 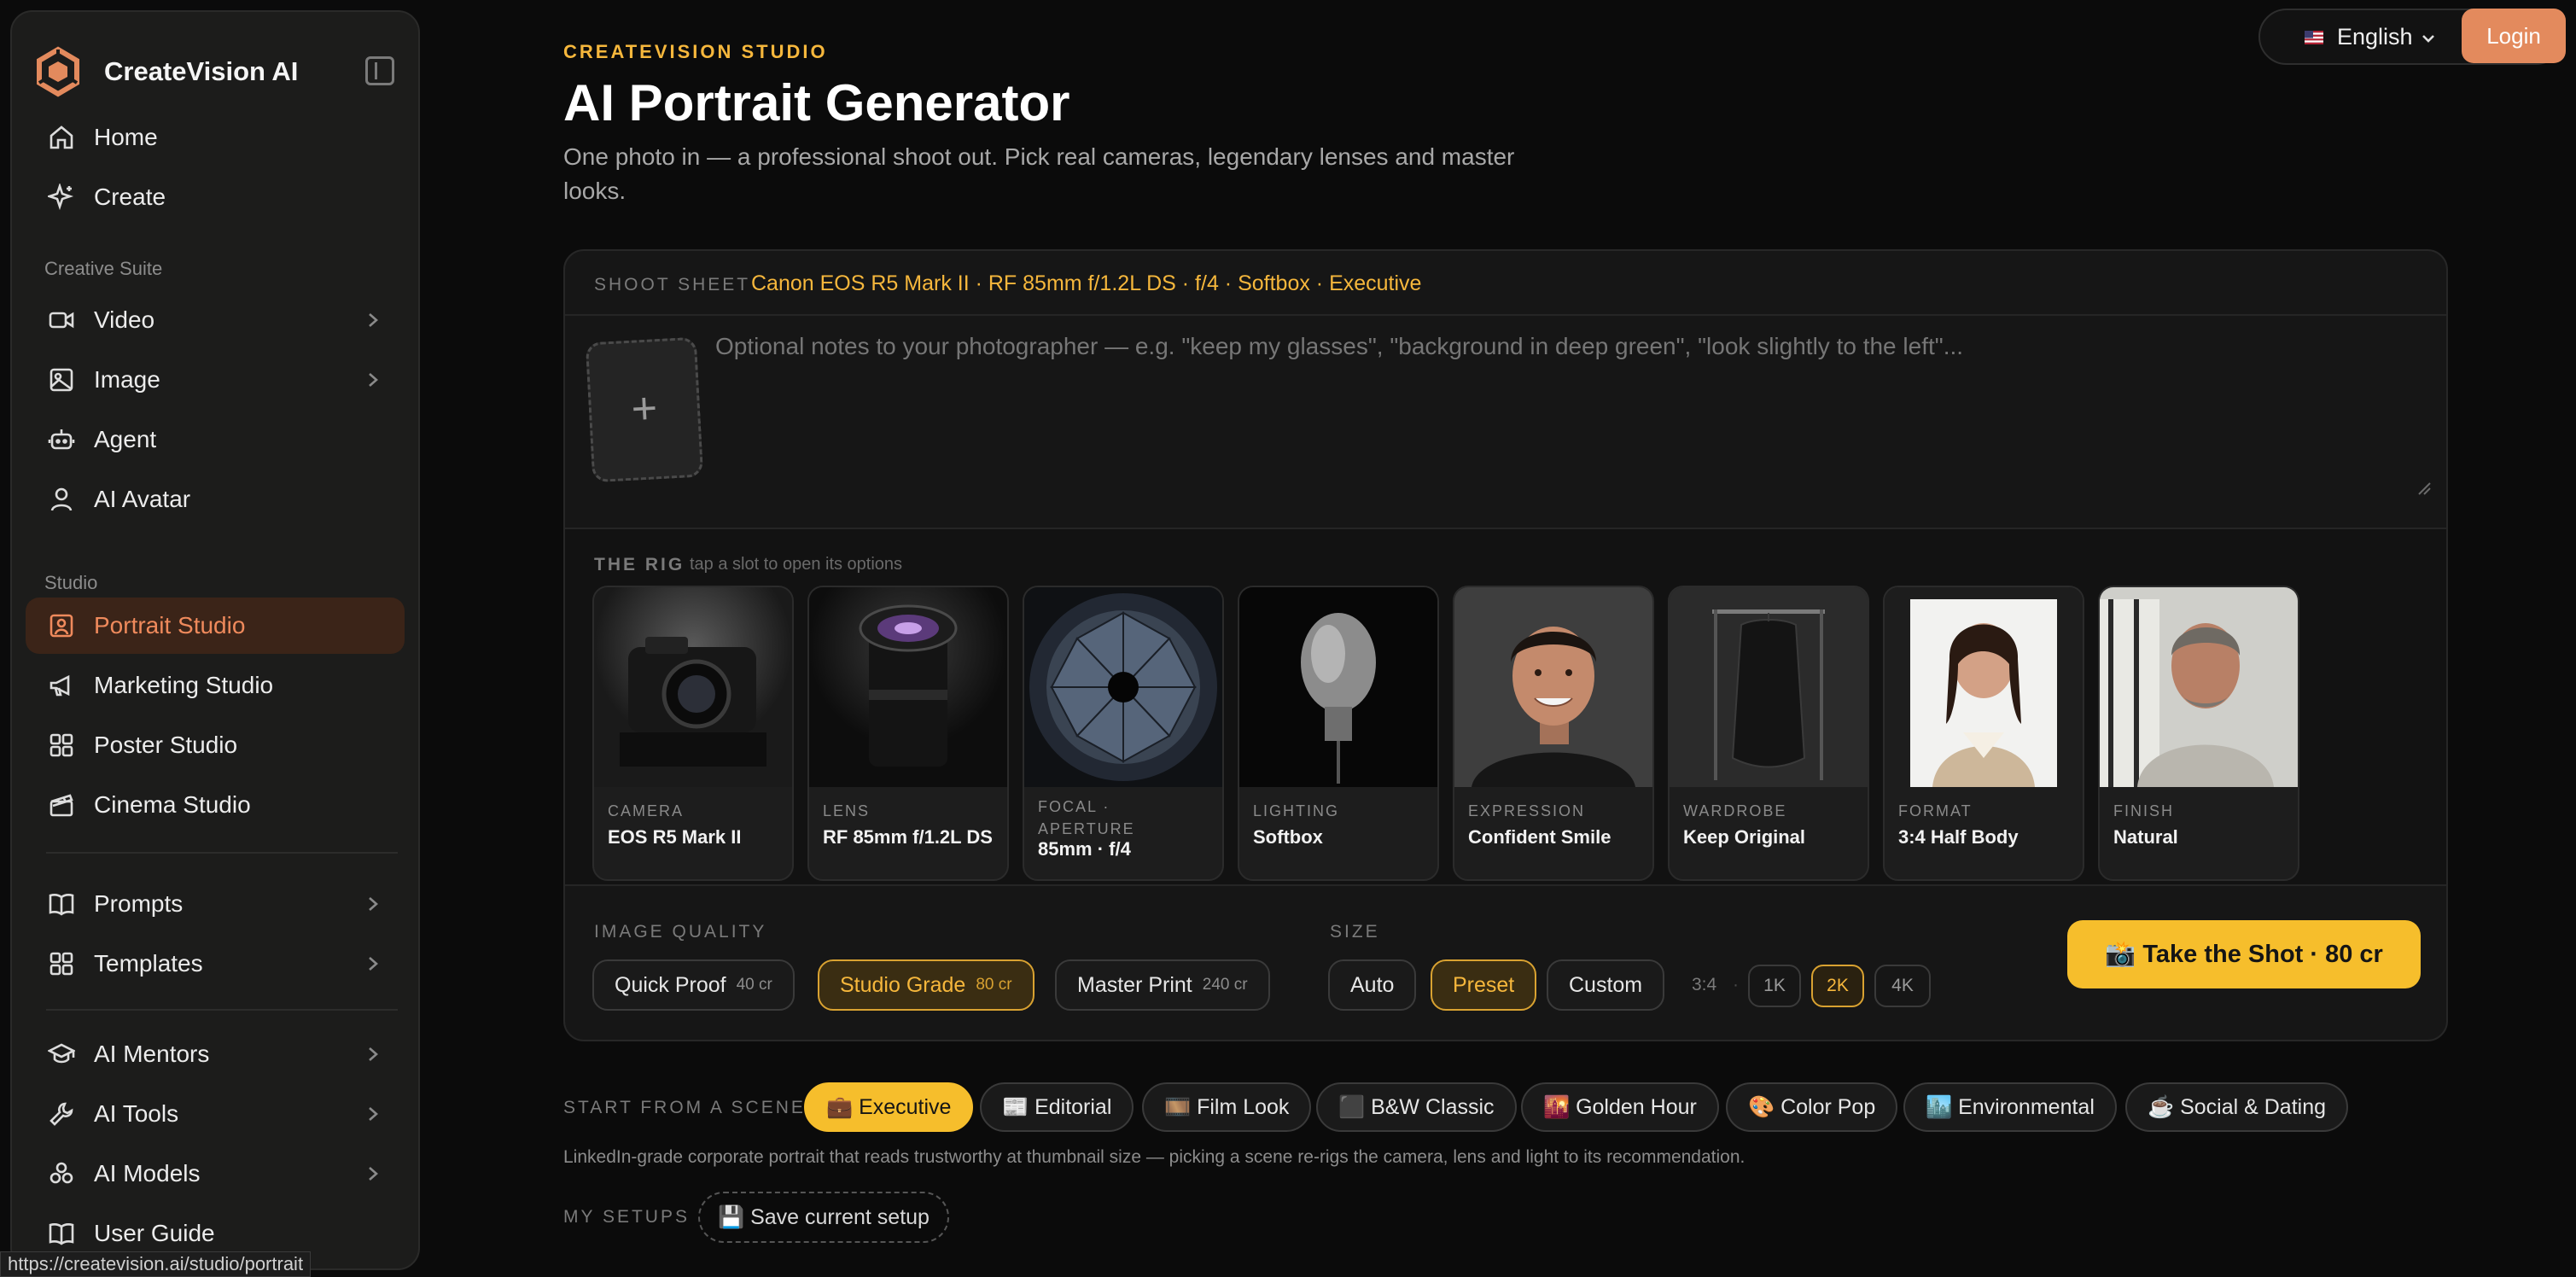 I want to click on camera-thumbnail, so click(x=693, y=687).